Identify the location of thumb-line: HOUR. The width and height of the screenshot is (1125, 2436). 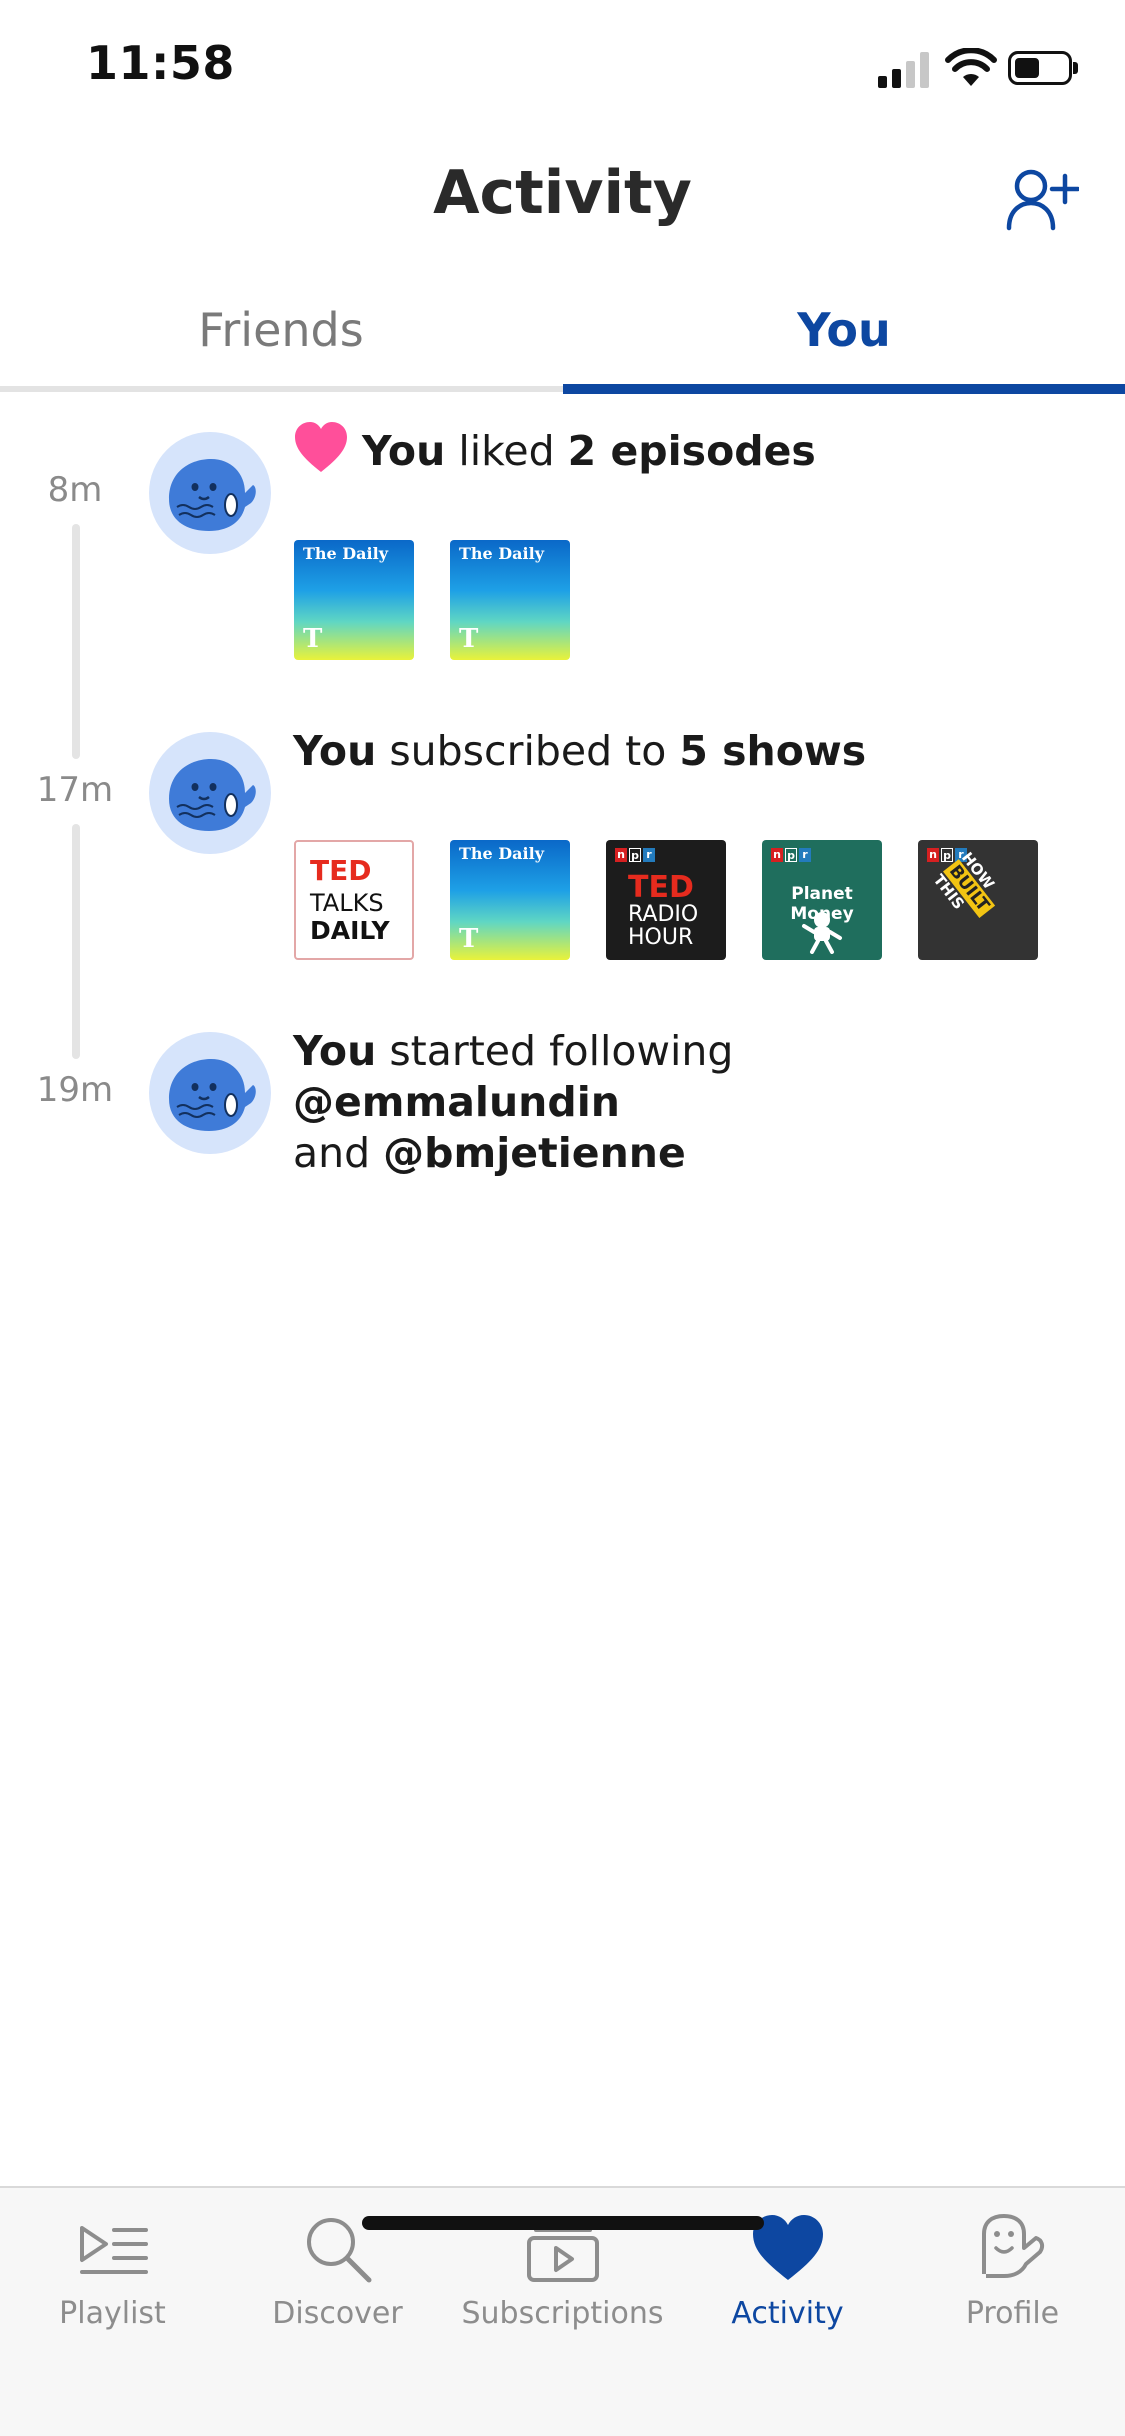
(661, 937).